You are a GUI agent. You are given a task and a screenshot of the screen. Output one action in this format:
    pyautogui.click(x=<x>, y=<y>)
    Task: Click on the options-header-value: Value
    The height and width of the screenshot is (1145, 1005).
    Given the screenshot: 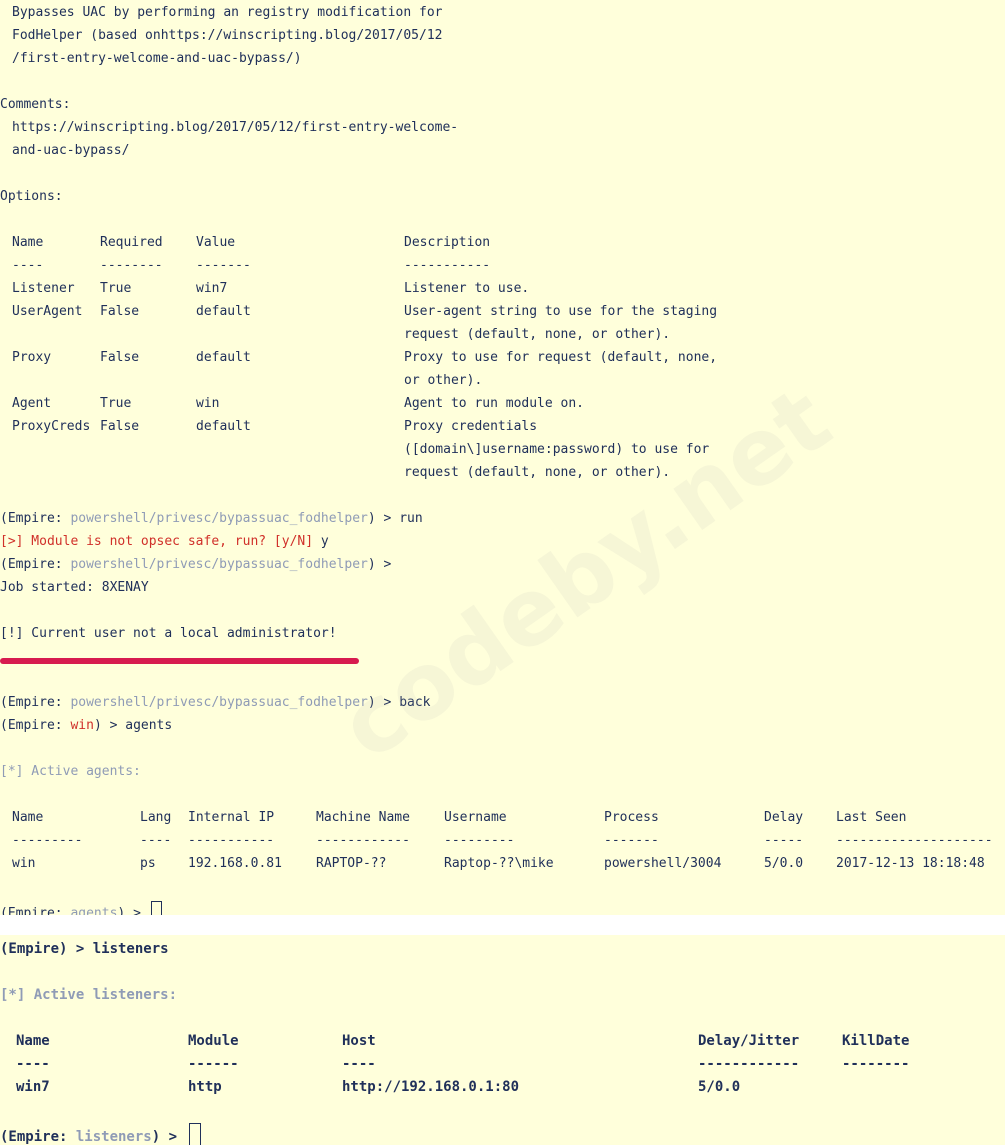 What is the action you would take?
    pyautogui.click(x=216, y=242)
    